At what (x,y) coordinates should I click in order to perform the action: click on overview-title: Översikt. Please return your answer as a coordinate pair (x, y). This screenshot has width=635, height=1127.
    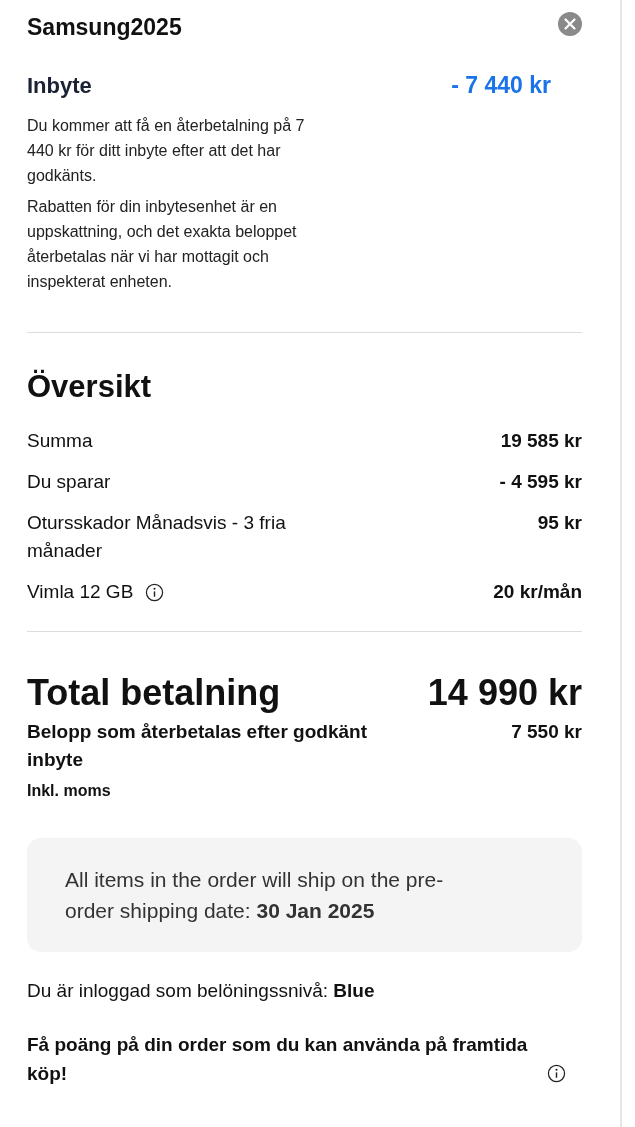
    Looking at the image, I should click on (90, 387).